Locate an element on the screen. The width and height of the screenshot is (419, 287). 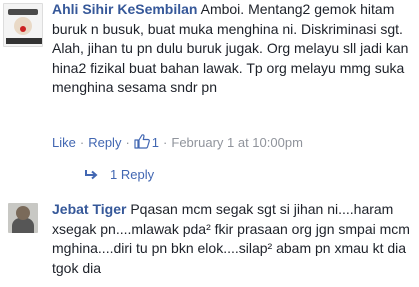
reply-arrow-icon is located at coordinates (91, 175).